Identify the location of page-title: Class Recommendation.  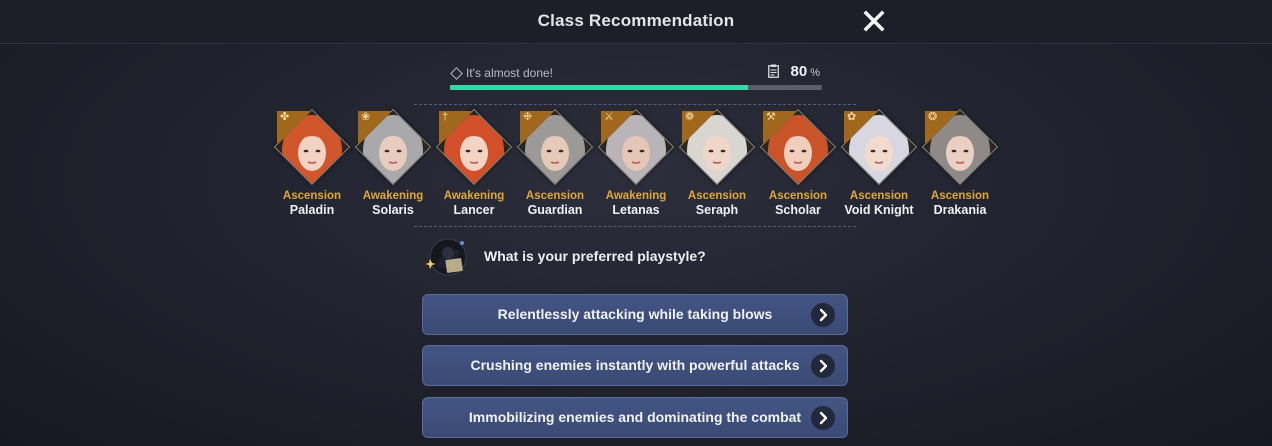
(636, 20).